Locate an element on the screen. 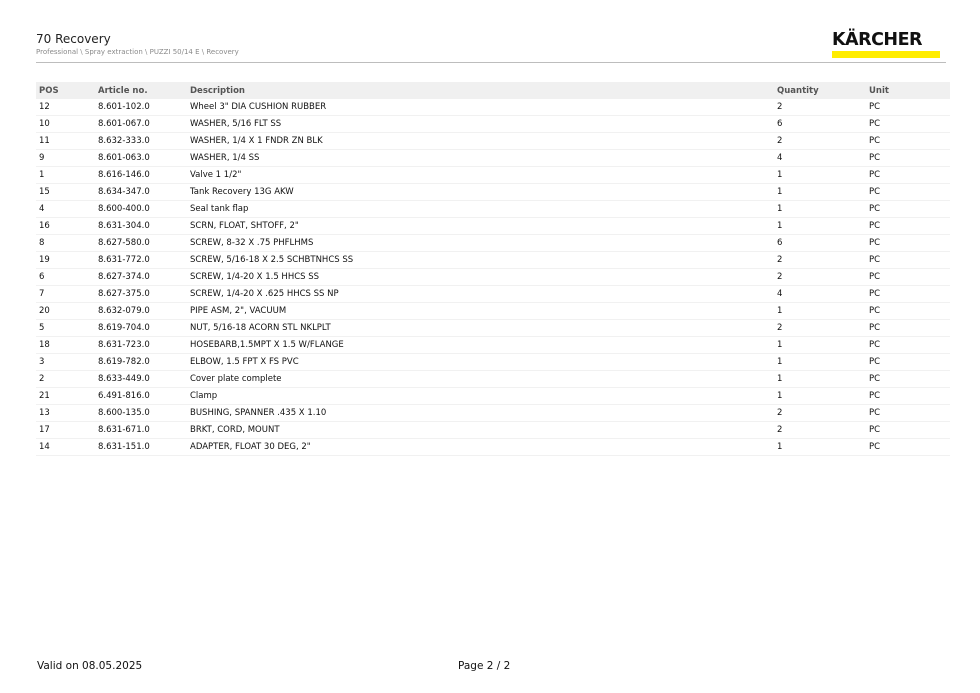 Image resolution: width=980 pixels, height=693 pixels. cell-description: BRKT, CORD, MOUNT is located at coordinates (480, 430).